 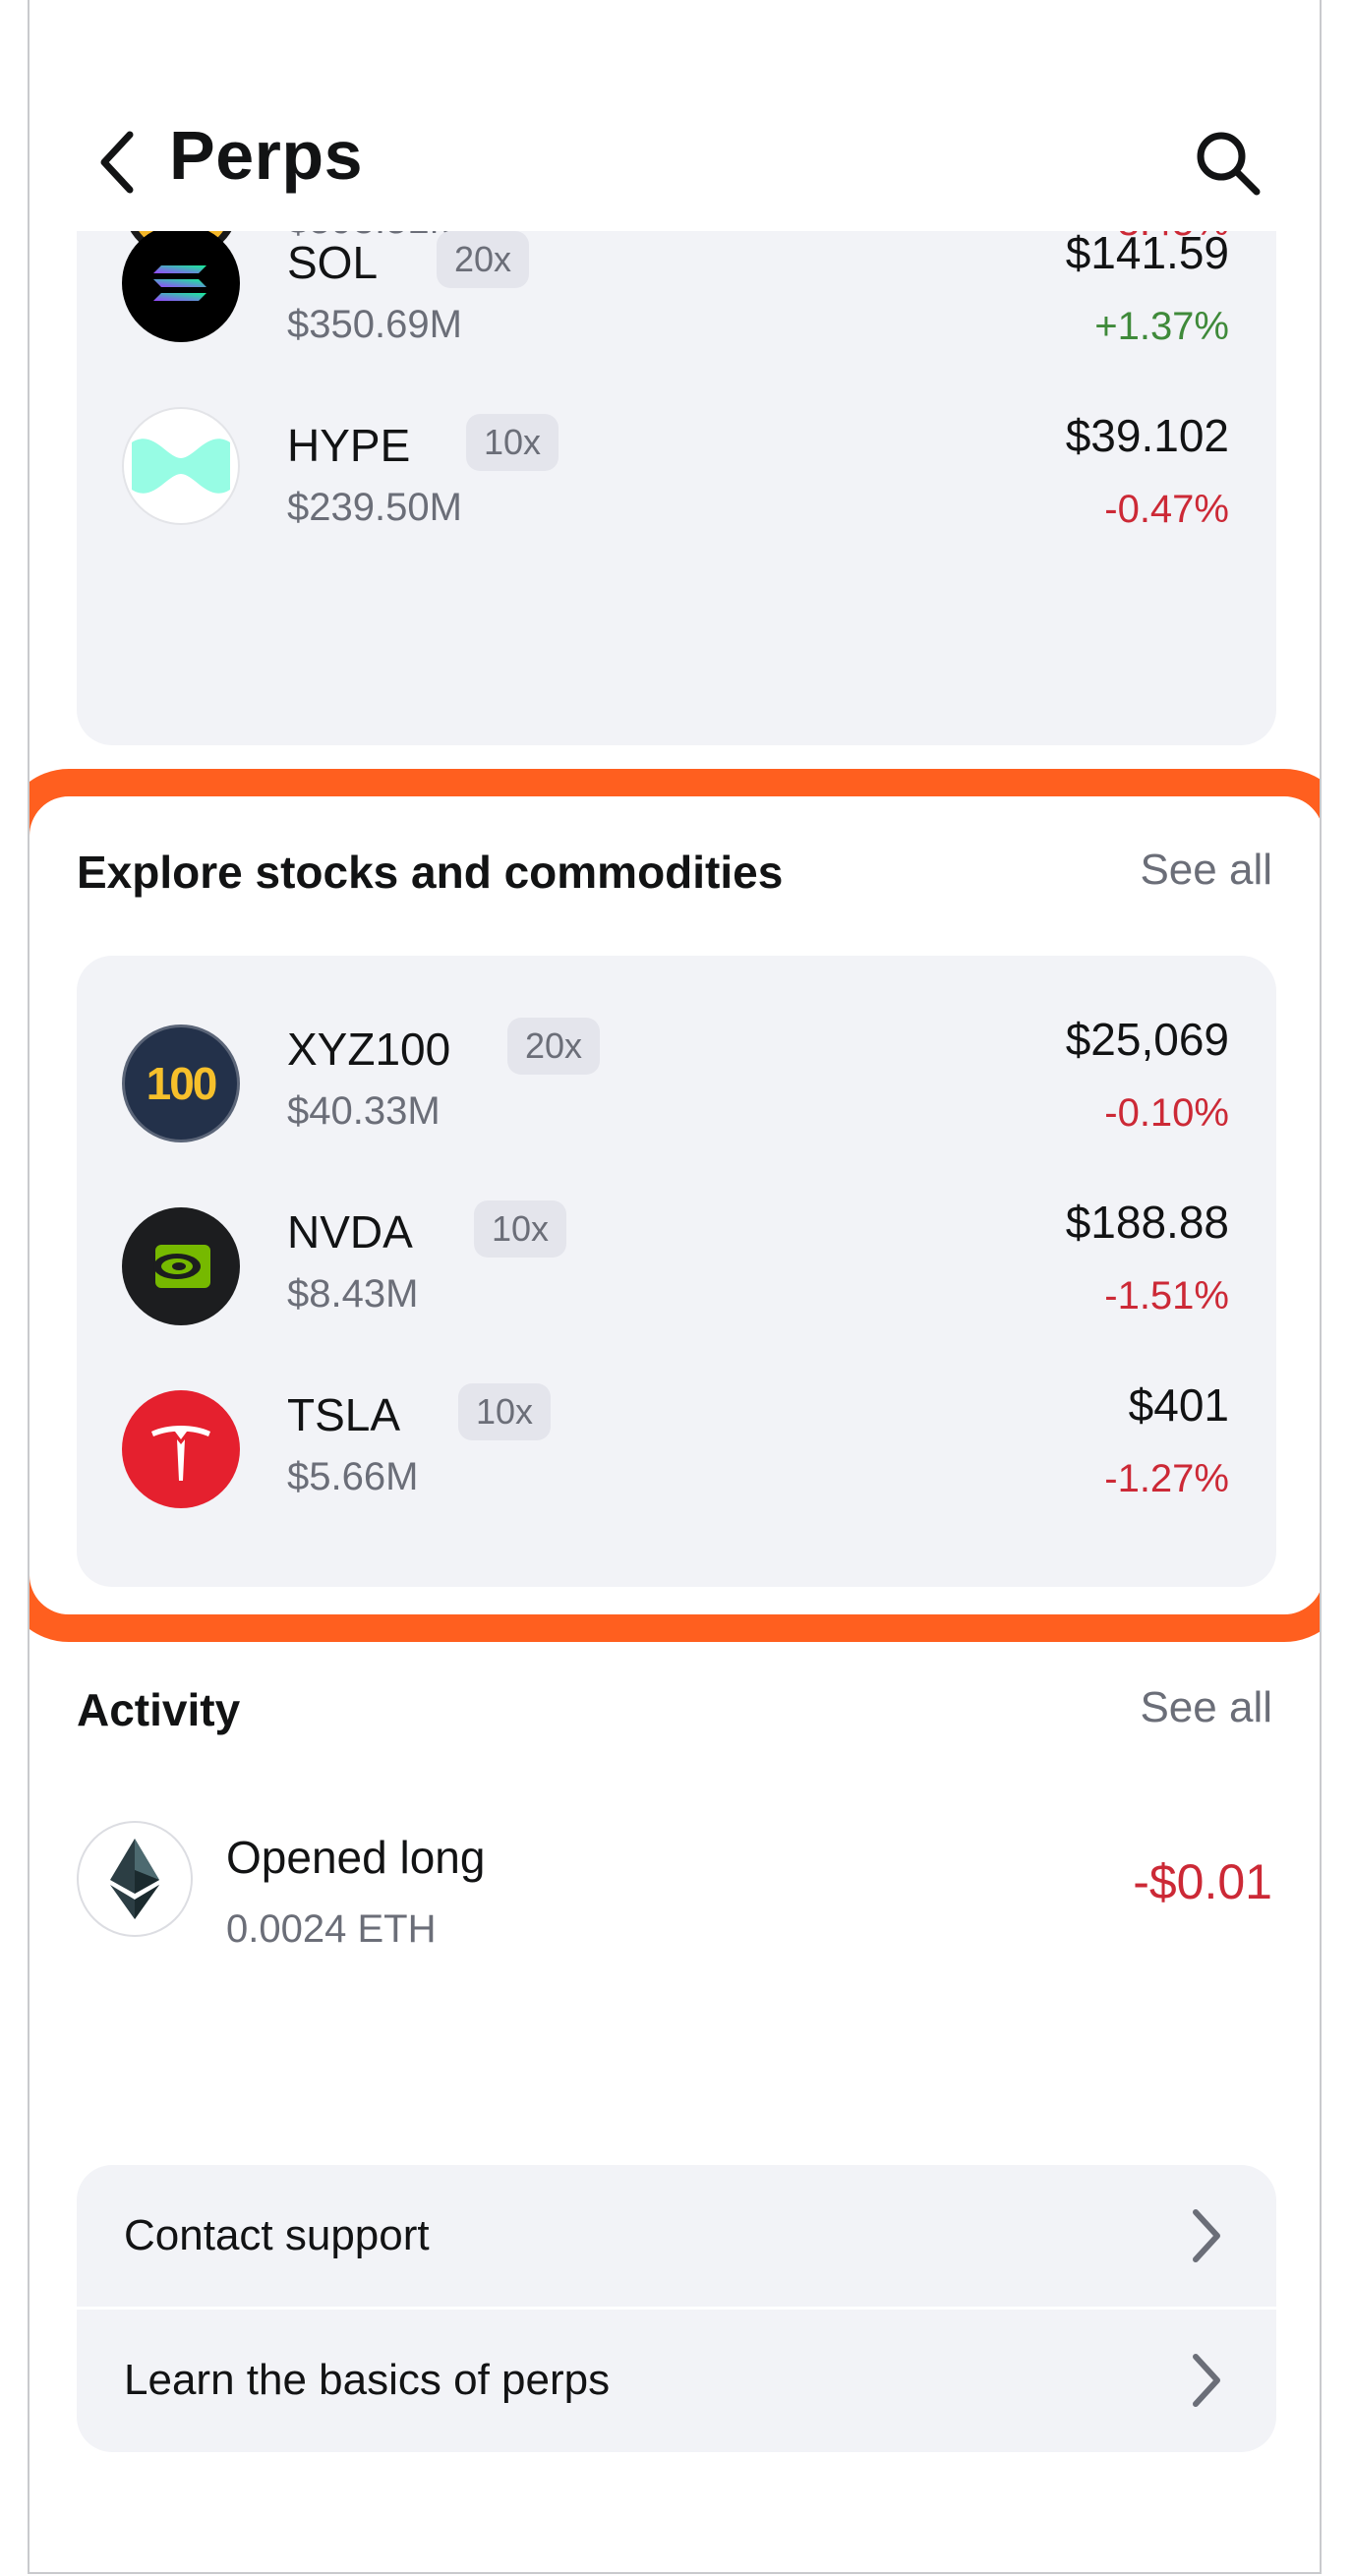 What do you see at coordinates (1167, 1478) in the screenshot?
I see `market-change: -1.27%` at bounding box center [1167, 1478].